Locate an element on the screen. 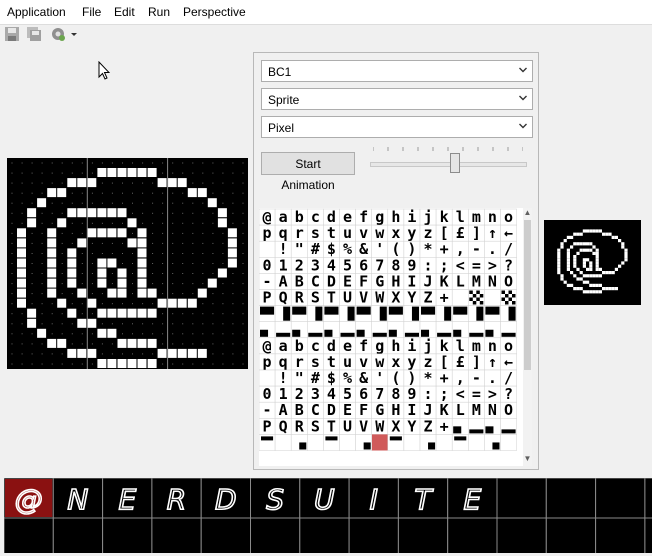  speed-slider-track is located at coordinates (448, 164).